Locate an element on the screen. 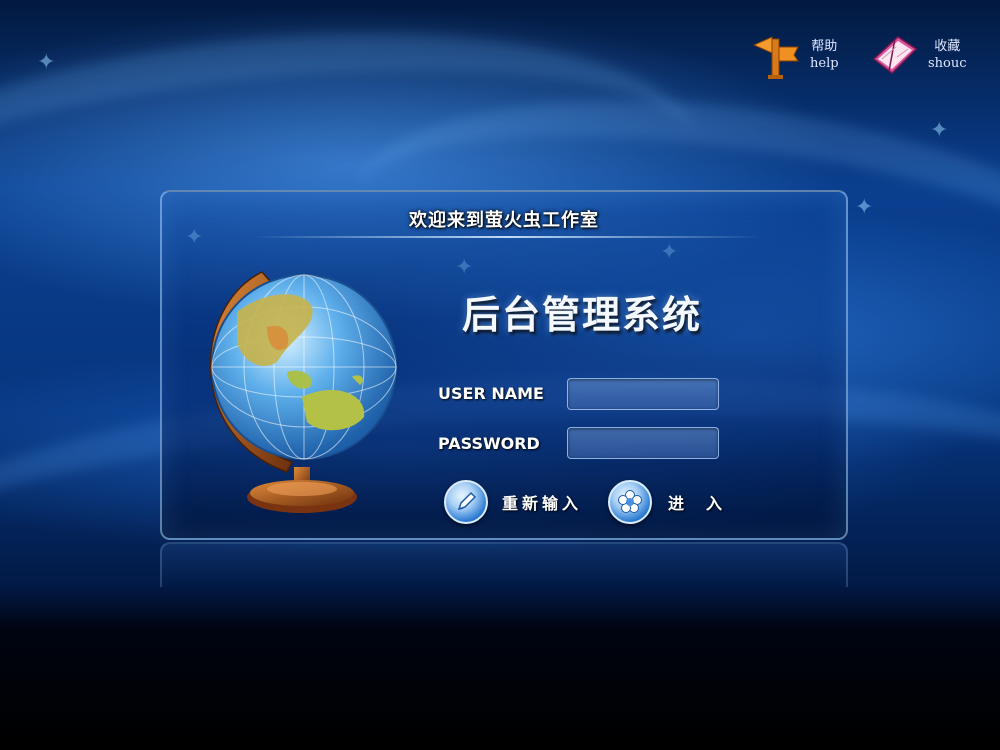 This screenshot has height=750, width=1000. book-icon is located at coordinates (895, 55).